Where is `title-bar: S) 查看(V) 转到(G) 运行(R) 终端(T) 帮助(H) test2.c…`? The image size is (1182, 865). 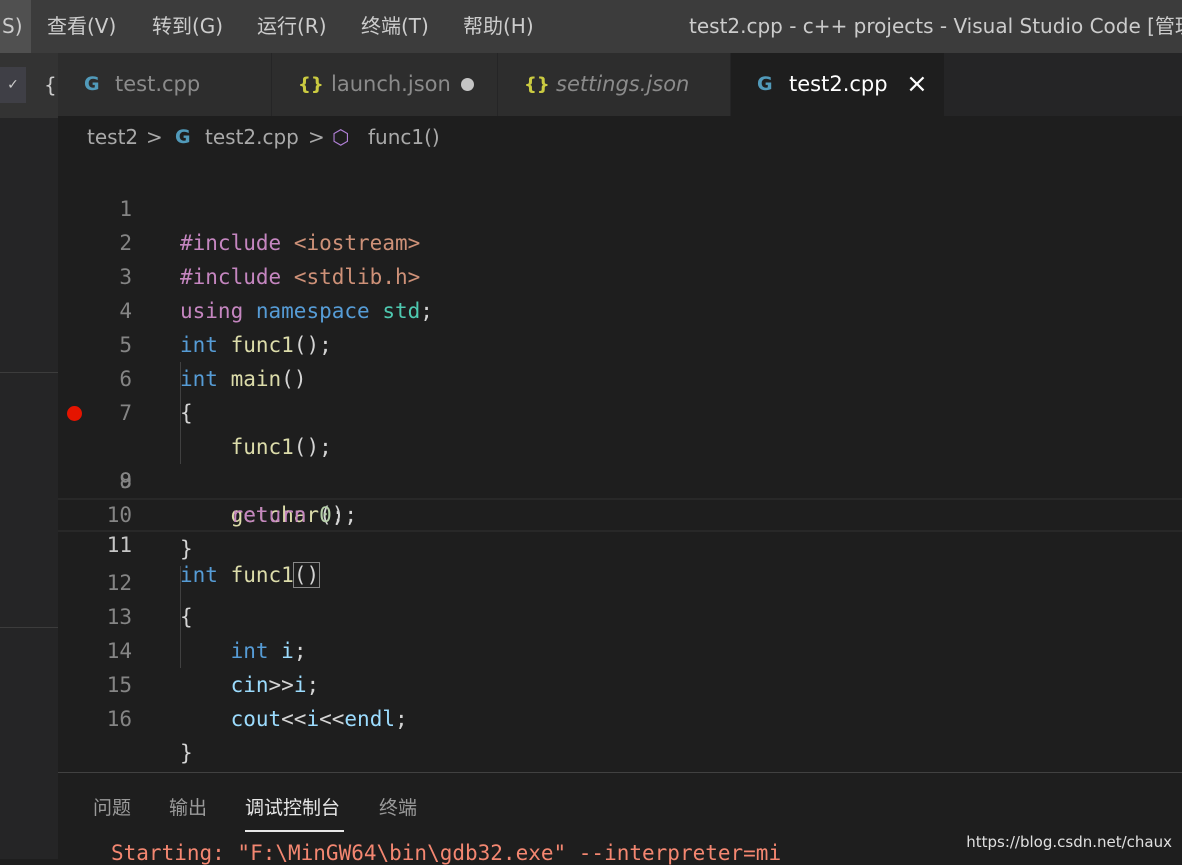
title-bar: S) 查看(V) 转到(G) 运行(R) 终端(T) 帮助(H) test2.c… is located at coordinates (591, 26).